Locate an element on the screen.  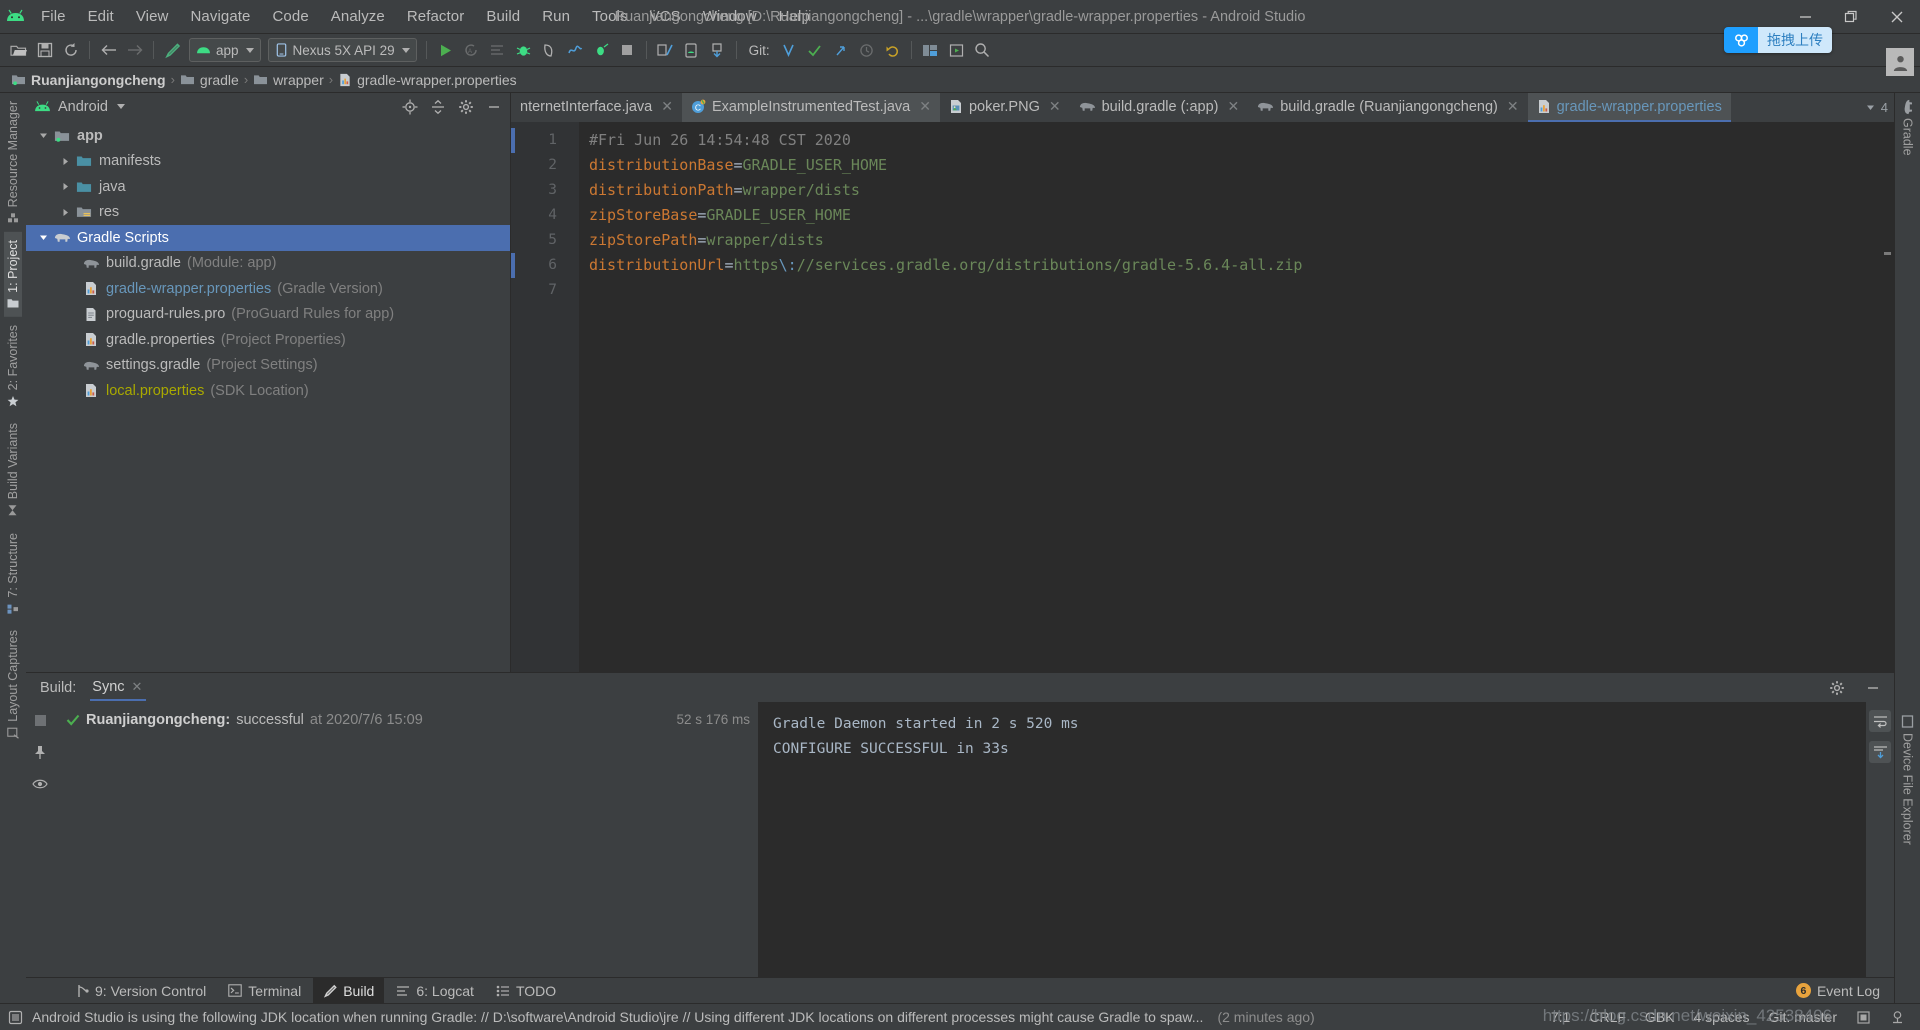
menu-item-window: Window is located at coordinates (730, 16).